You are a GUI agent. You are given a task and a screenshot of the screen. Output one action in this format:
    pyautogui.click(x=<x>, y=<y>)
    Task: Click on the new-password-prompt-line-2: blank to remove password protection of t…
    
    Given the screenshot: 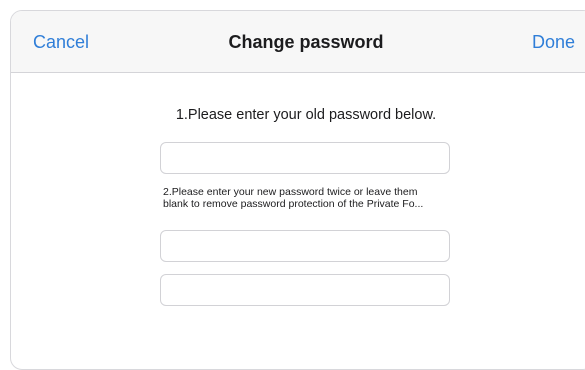 What is the action you would take?
    pyautogui.click(x=293, y=204)
    